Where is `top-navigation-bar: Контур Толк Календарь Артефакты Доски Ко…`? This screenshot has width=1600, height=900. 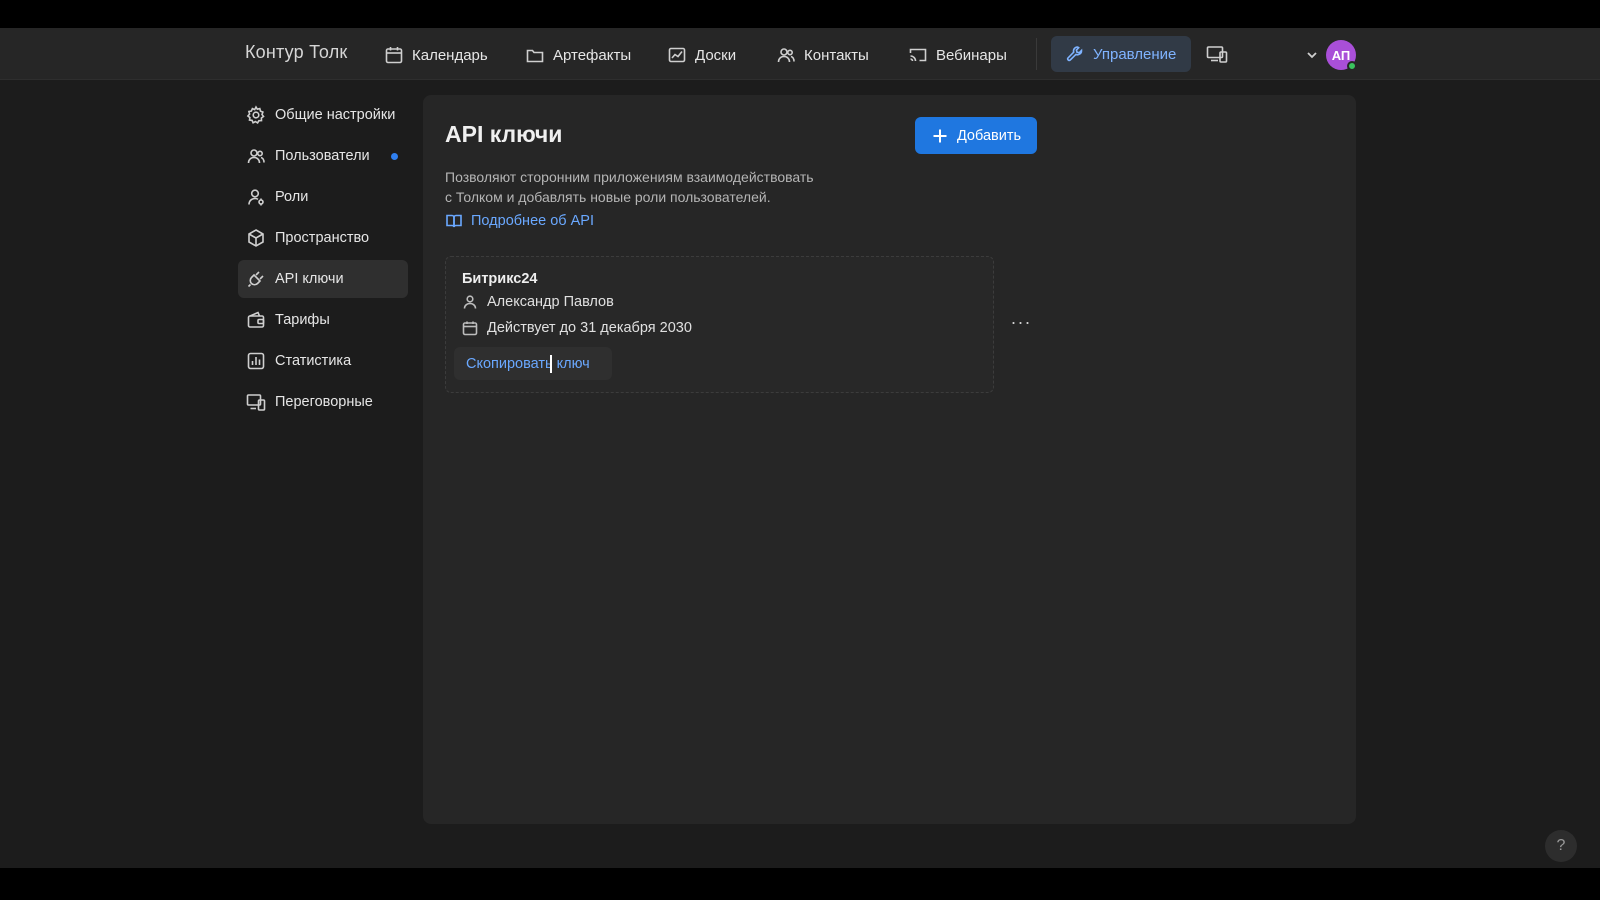
top-navigation-bar: Контур Толк Календарь Артефакты Доски Ко… is located at coordinates (800, 54).